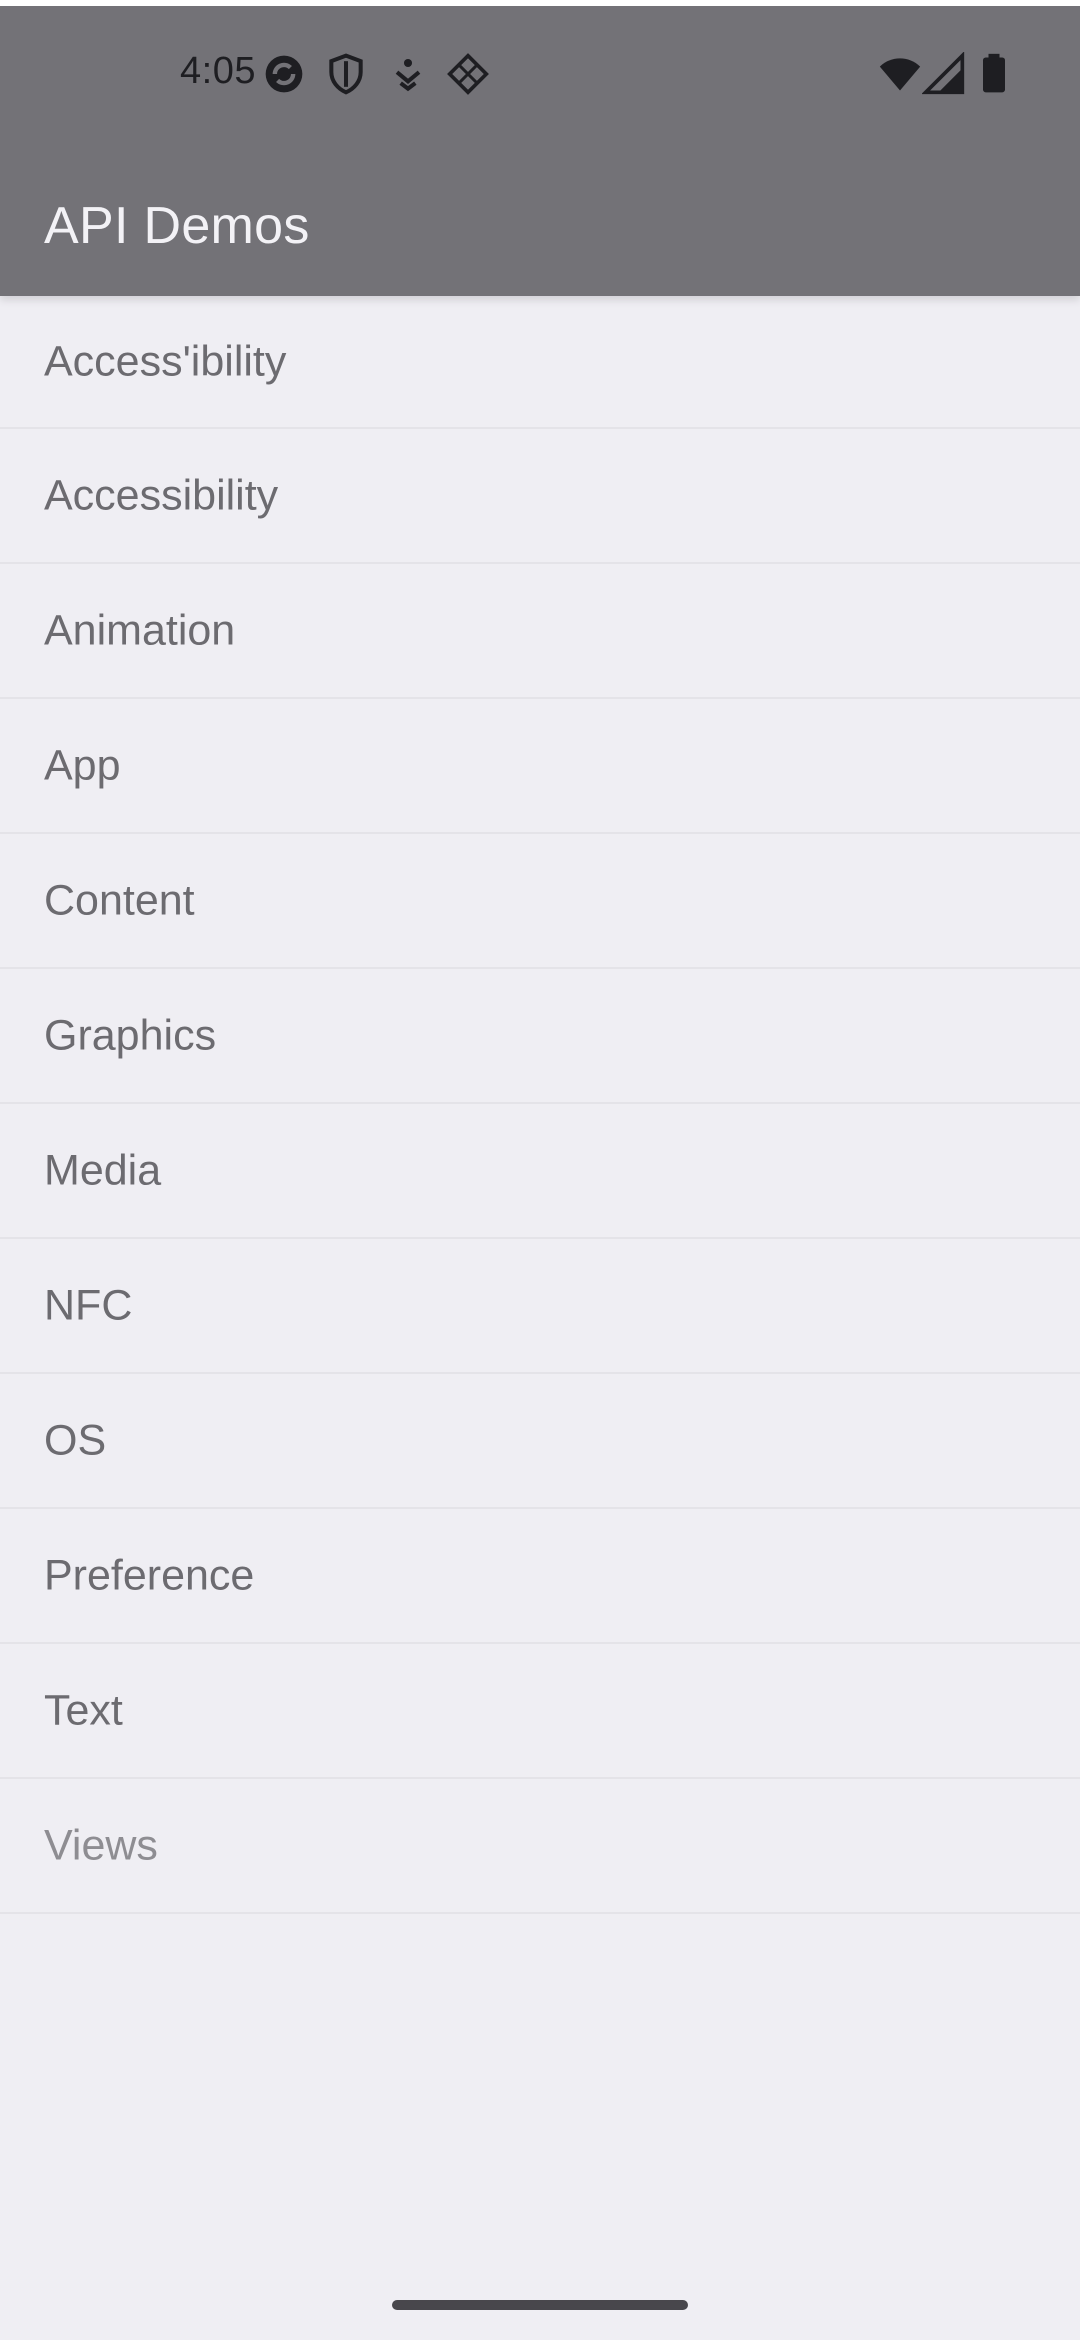  I want to click on list-item-accessibility: Accessibility, so click(540, 496).